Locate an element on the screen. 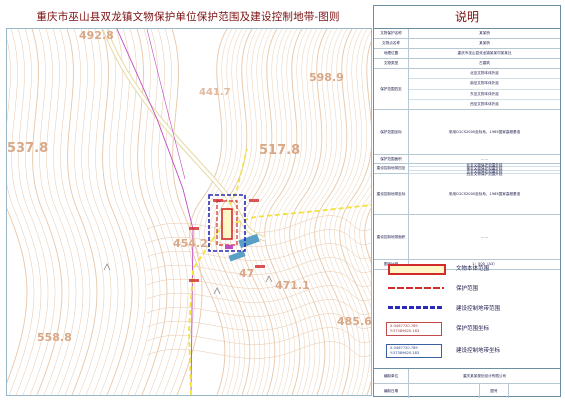 The image size is (565, 400). panel-heading: 说明 is located at coordinates (467, 17).